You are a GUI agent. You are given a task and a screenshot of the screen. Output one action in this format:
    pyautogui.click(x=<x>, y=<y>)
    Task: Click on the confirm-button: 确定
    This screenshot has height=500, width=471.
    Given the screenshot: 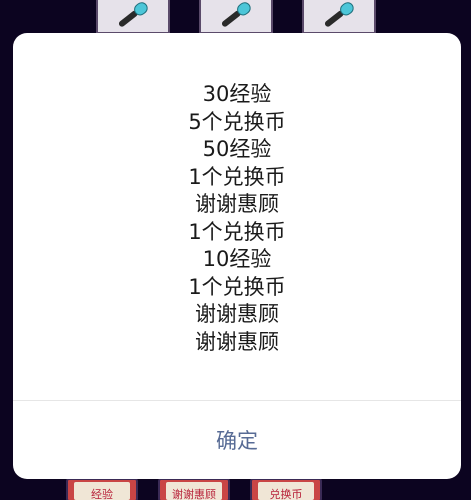 What is the action you would take?
    pyautogui.click(x=237, y=440)
    